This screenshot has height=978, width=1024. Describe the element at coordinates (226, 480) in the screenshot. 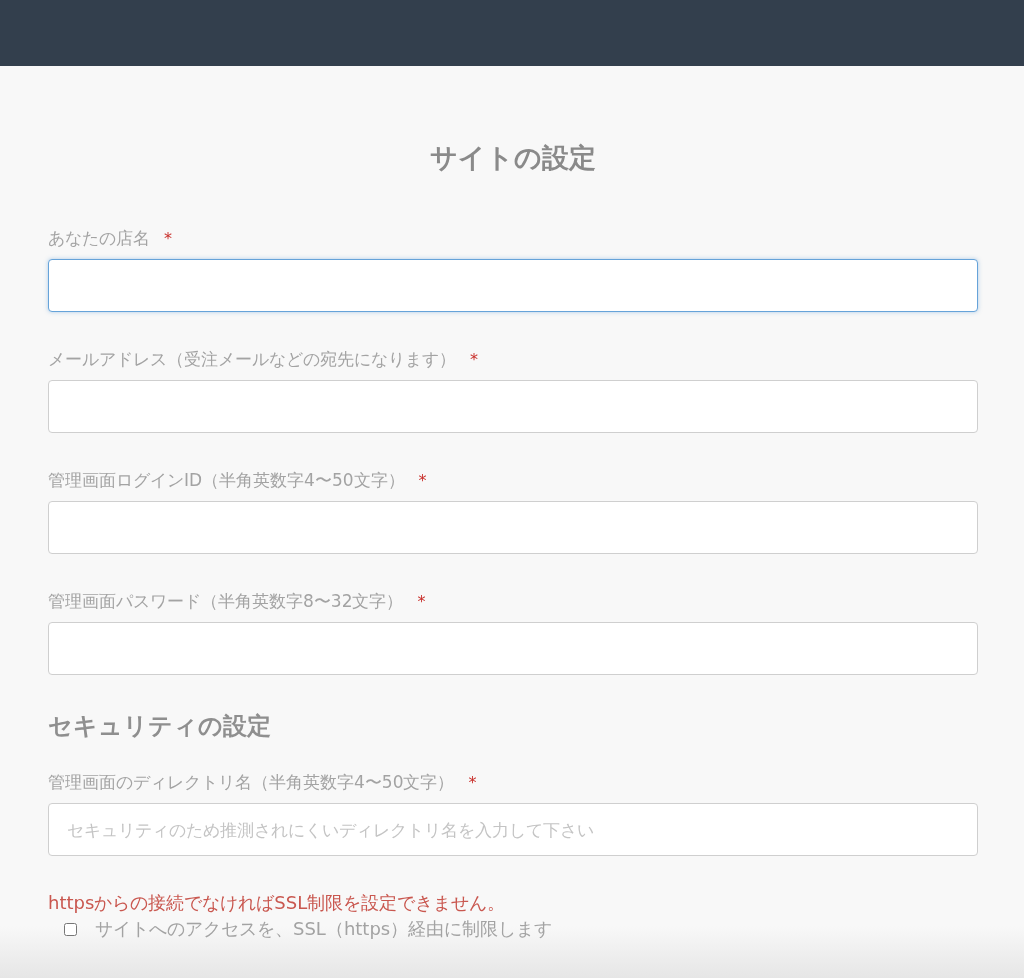

I see `field-label: 管理画面ログインID（半角英数字4〜50文字）` at that location.